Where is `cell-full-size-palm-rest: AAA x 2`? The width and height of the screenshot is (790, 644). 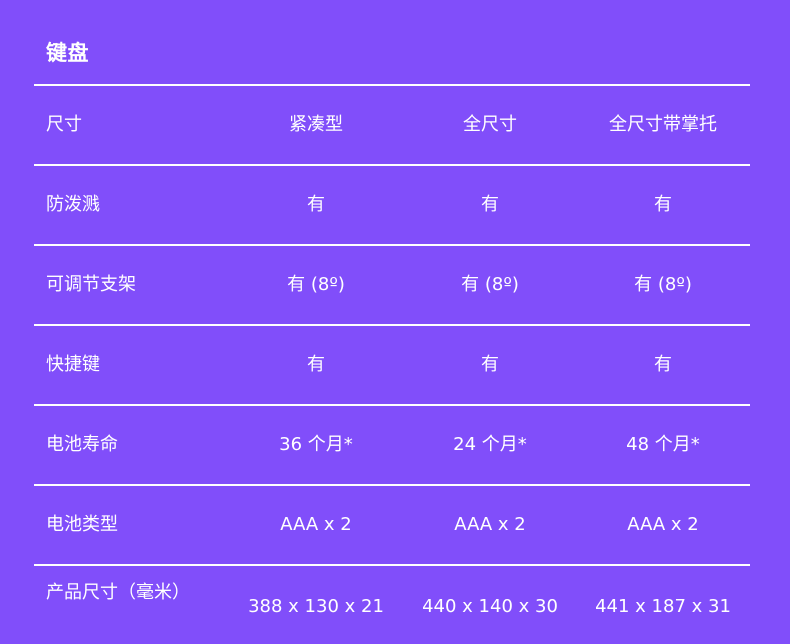 cell-full-size-palm-rest: AAA x 2 is located at coordinates (663, 524).